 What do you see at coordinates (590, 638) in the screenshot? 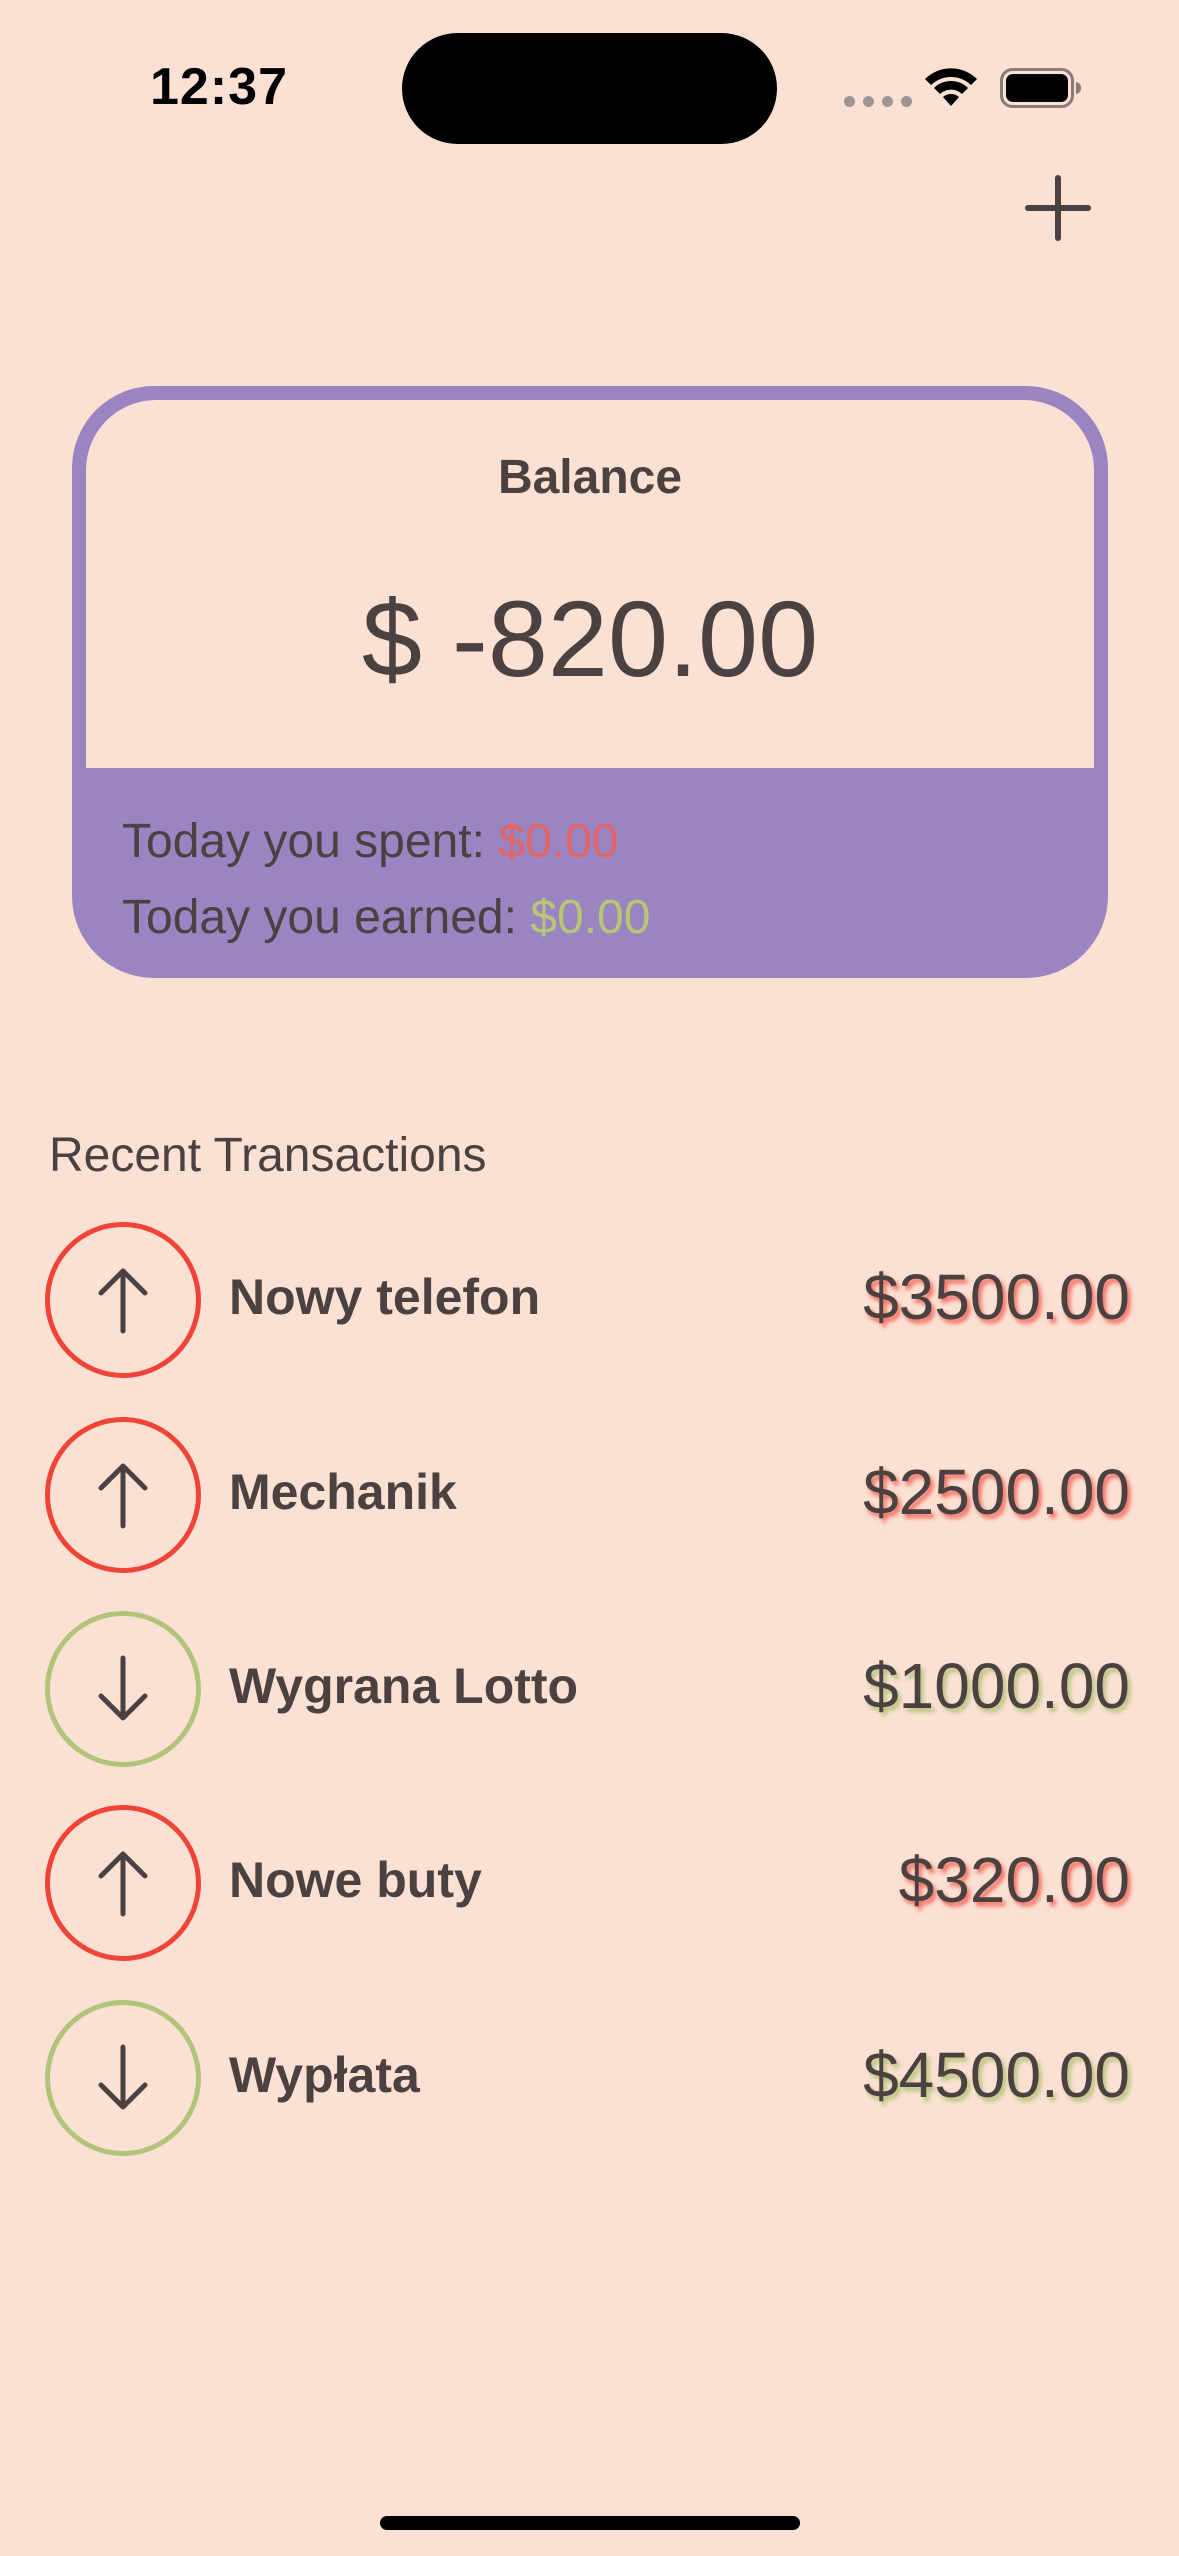
I see `balance-amount: $ -820.00` at bounding box center [590, 638].